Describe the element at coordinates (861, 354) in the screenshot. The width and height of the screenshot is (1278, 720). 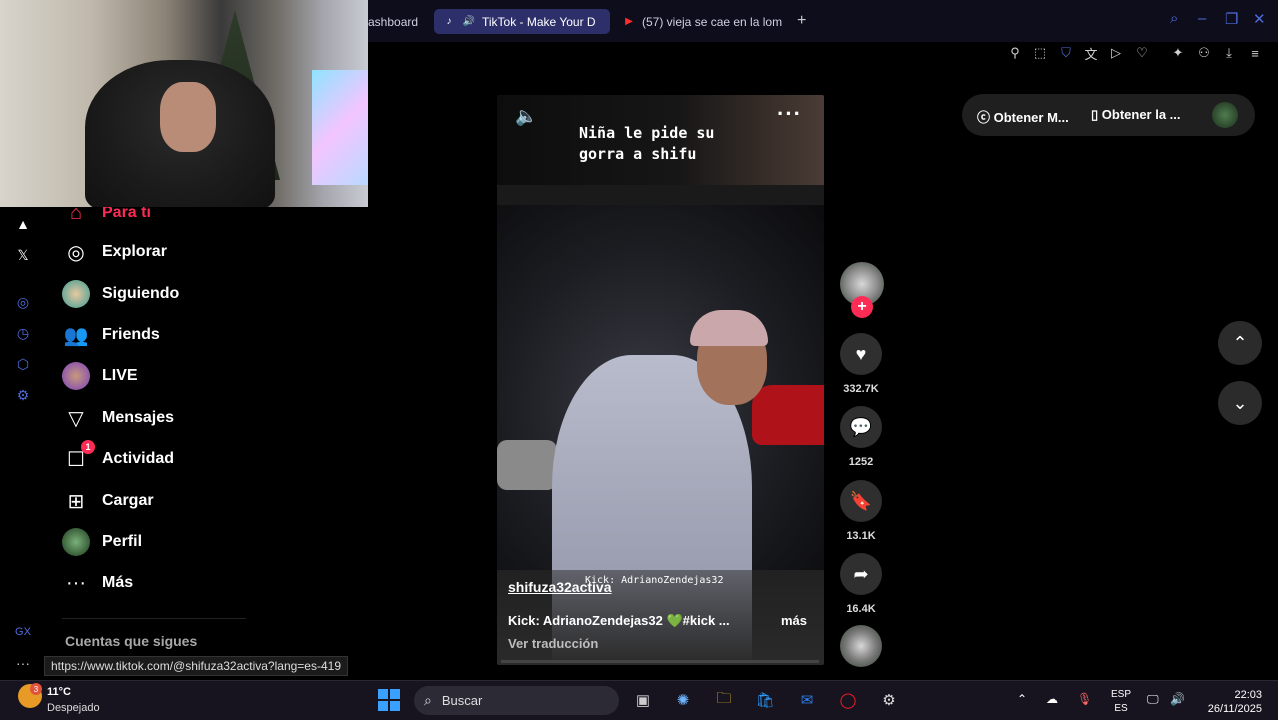
I see `heart-icon: ♥` at that location.